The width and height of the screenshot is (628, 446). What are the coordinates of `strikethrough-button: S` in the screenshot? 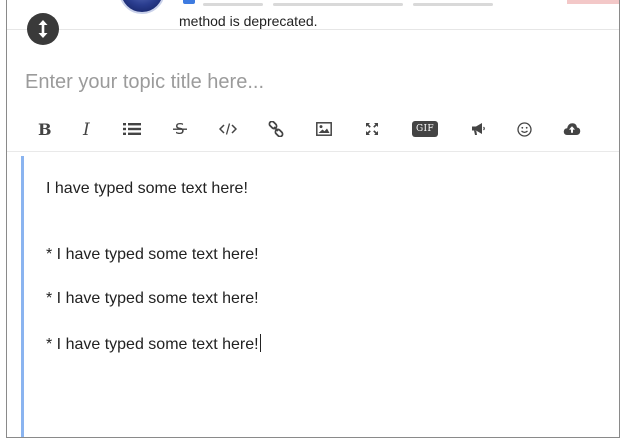 It's located at (180, 129).